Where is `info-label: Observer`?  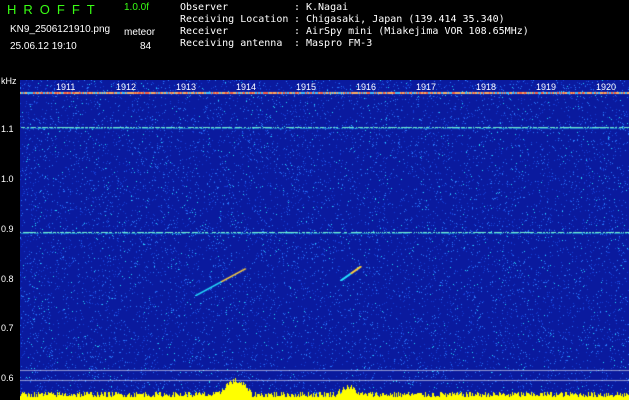 info-label: Observer is located at coordinates (204, 7).